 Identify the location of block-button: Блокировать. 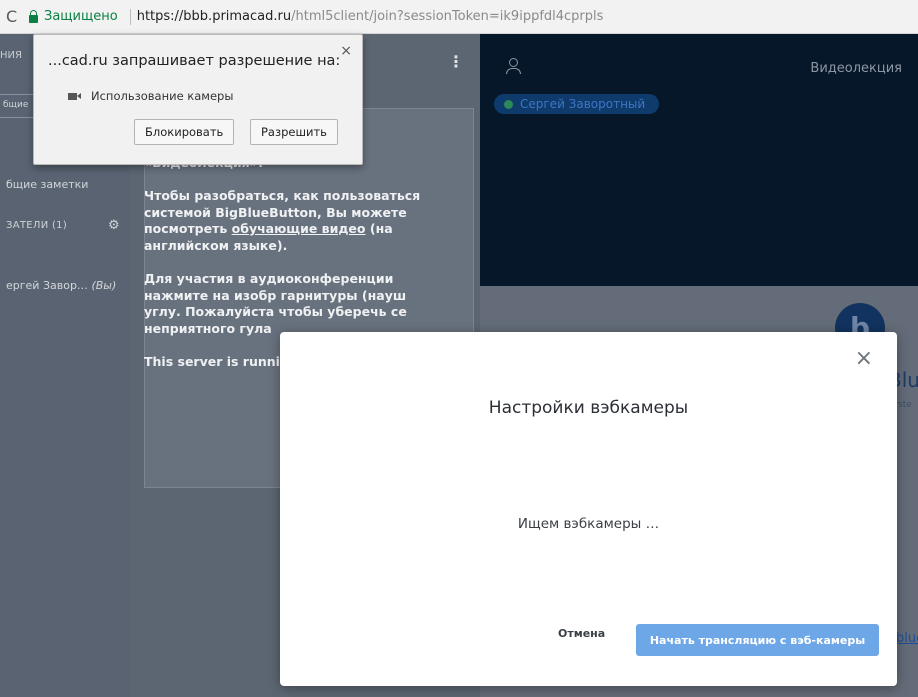
(184, 132).